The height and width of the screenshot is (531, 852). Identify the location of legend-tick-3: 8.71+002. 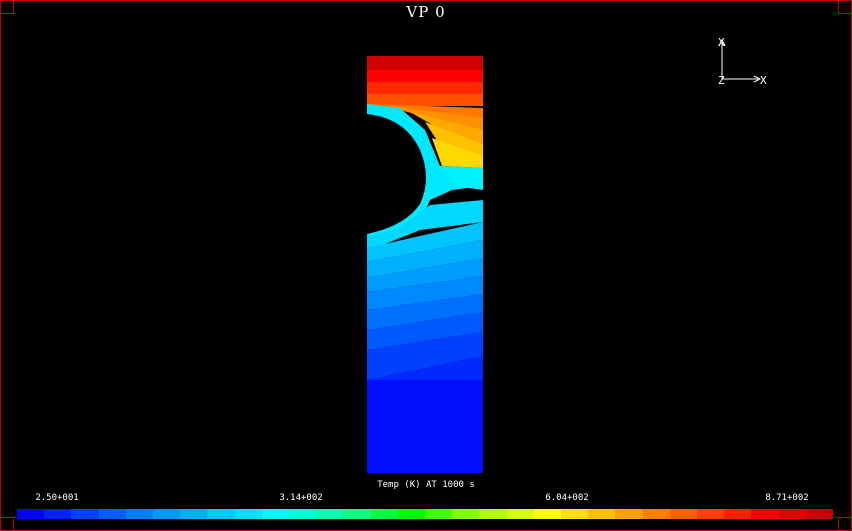
(787, 498).